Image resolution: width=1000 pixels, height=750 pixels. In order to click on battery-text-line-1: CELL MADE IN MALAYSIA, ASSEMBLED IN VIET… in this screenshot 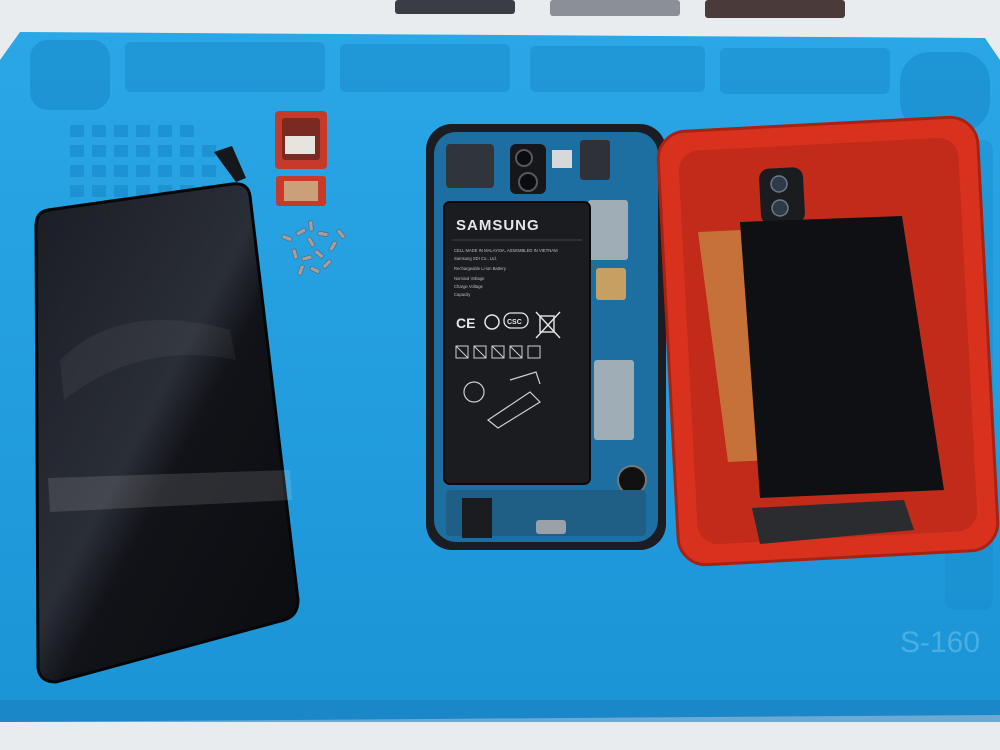, I will do `click(506, 250)`.